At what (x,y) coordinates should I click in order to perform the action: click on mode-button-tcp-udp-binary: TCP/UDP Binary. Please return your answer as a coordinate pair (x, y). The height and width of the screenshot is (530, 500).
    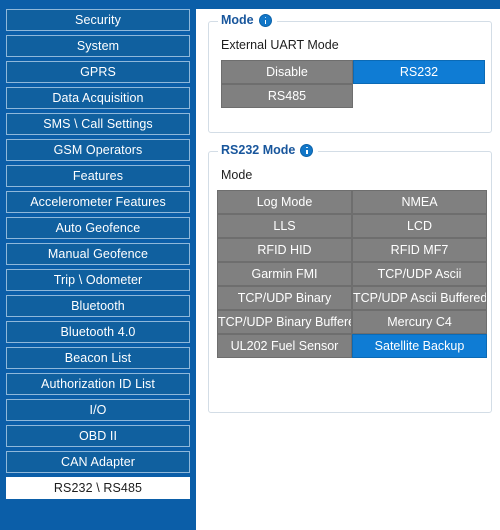
    Looking at the image, I should click on (284, 298).